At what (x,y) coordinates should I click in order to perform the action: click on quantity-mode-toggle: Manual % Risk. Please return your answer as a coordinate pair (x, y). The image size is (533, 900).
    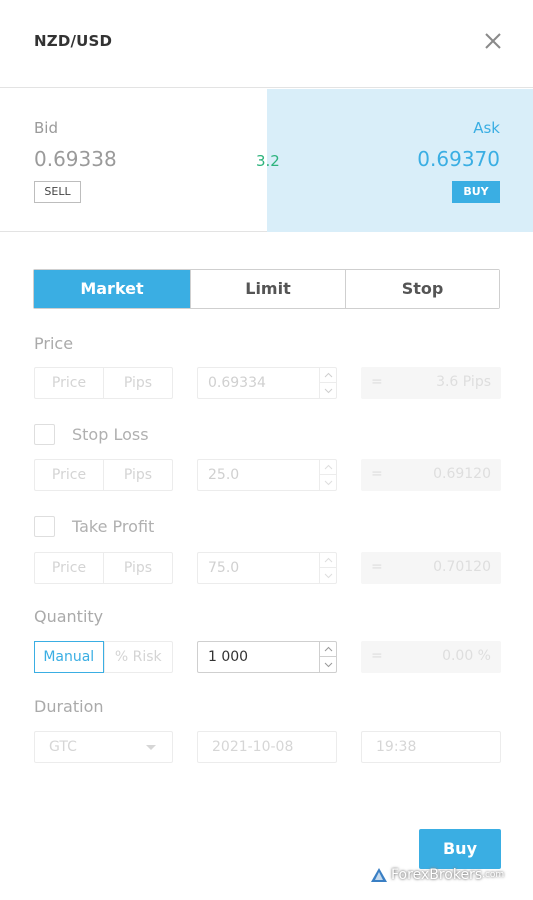
    Looking at the image, I should click on (103, 657).